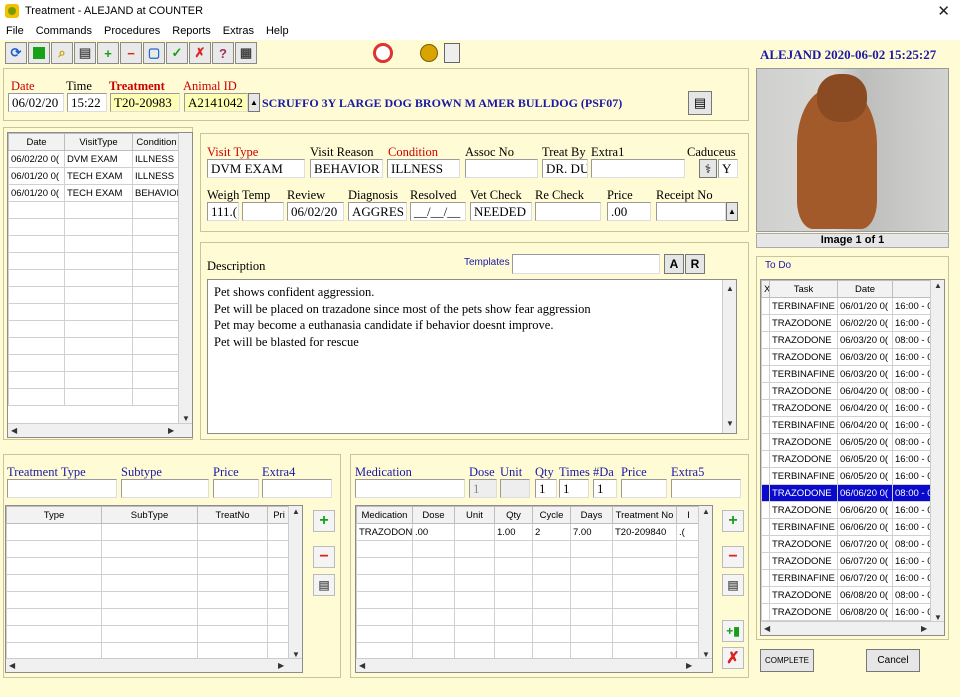  I want to click on refresh-icon: ⟳, so click(16, 53).